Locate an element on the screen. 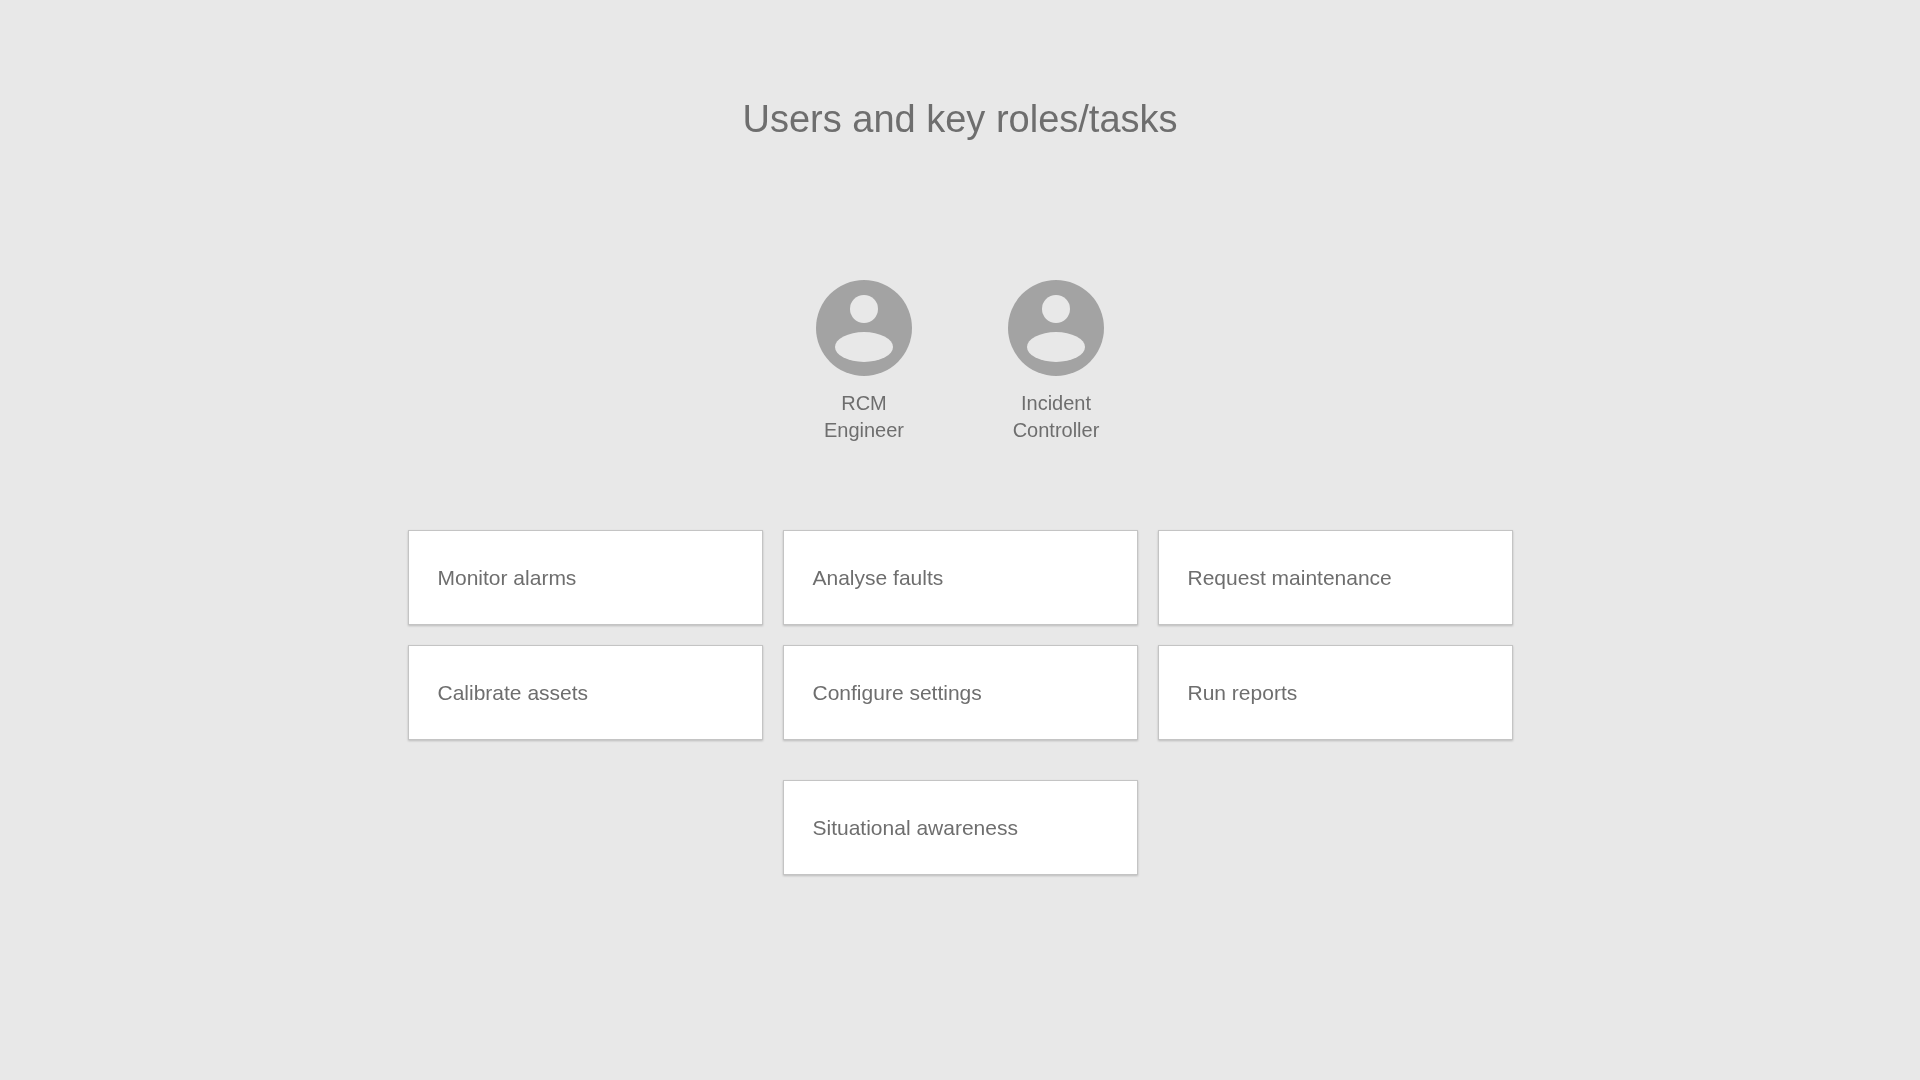  task-card: Run reports is located at coordinates (1335, 692).